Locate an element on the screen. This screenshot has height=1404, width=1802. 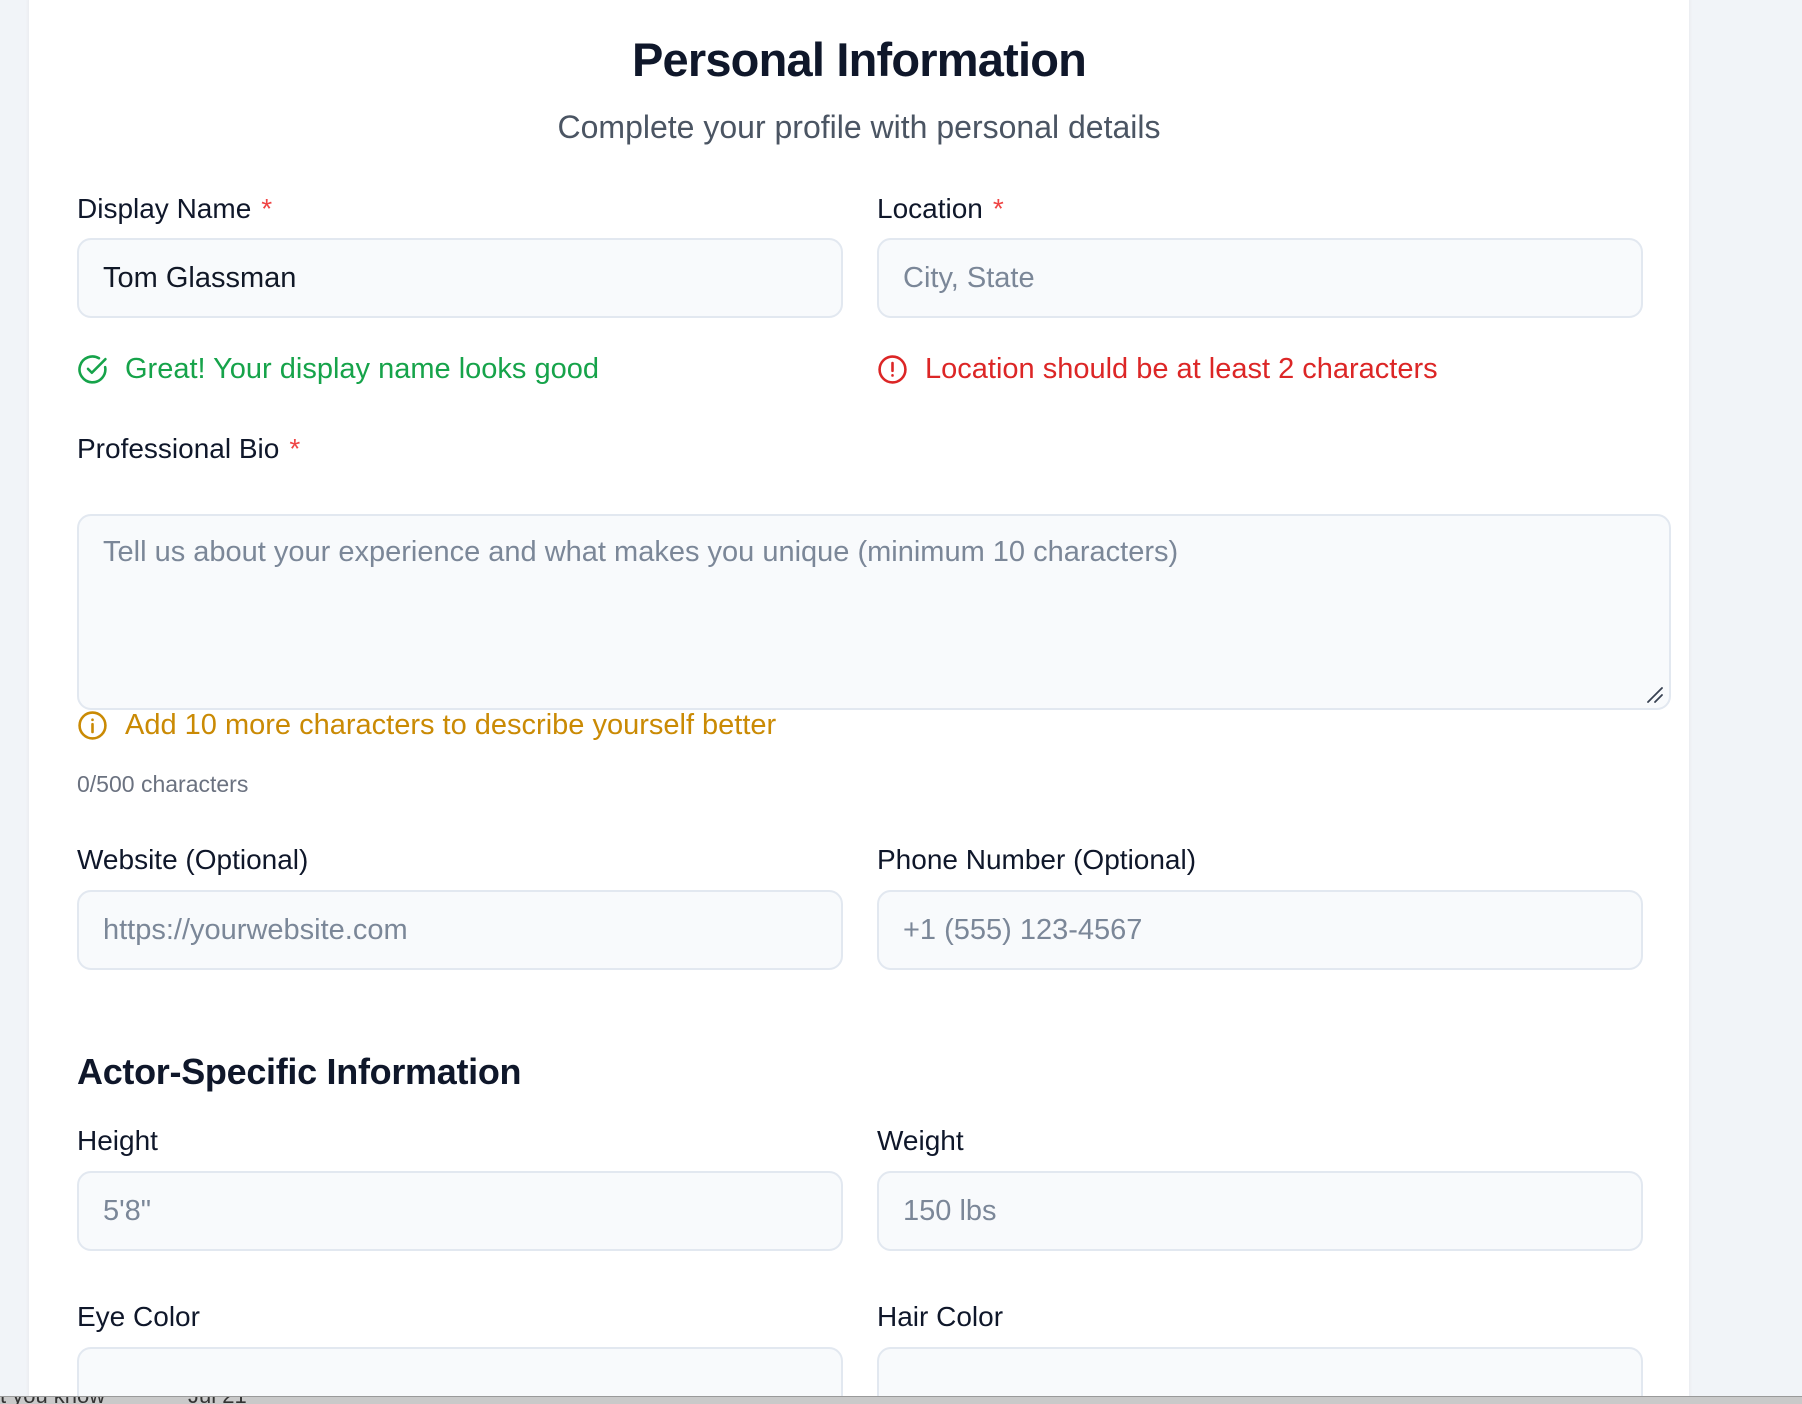
bio-label-text: Professional Bio is located at coordinates (178, 448).